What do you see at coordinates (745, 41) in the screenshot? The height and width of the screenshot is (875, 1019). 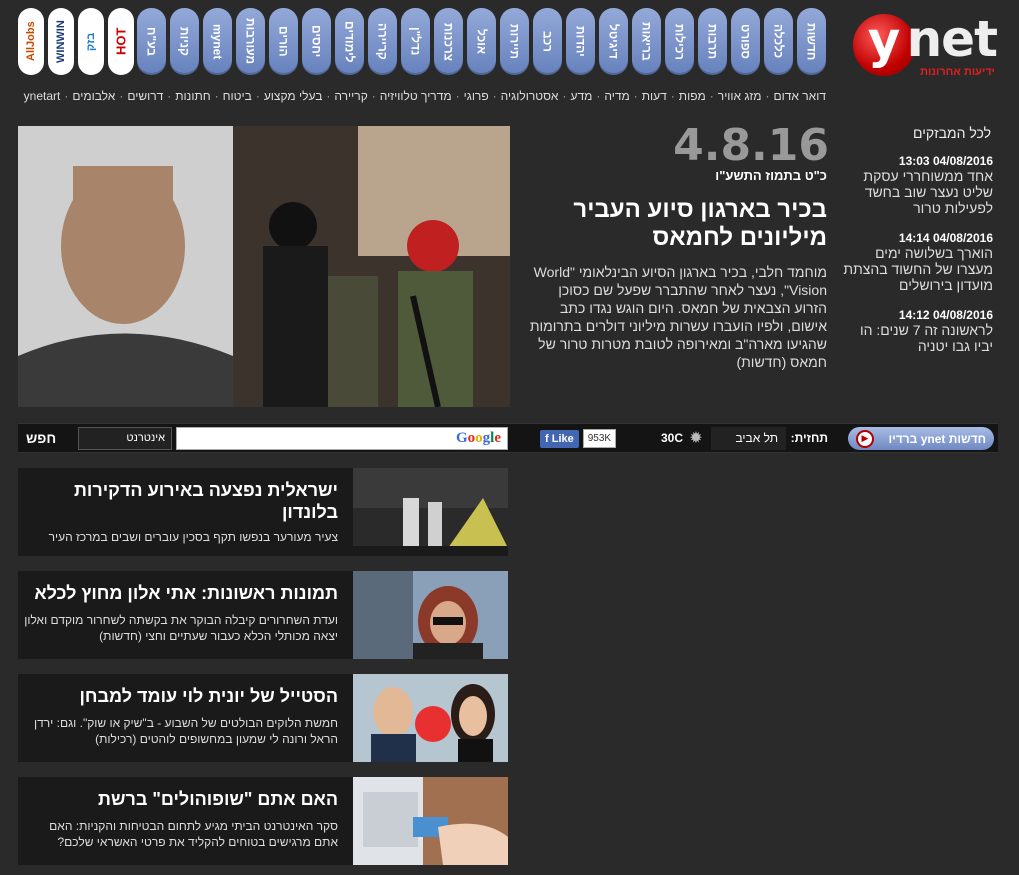 I see `nav-tab: ספורט` at bounding box center [745, 41].